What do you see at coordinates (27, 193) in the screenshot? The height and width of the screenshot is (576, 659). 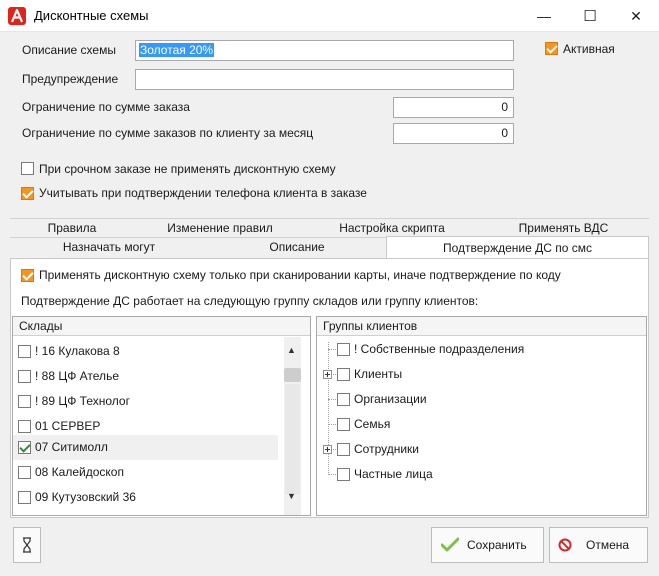 I see `phone-checkbox` at bounding box center [27, 193].